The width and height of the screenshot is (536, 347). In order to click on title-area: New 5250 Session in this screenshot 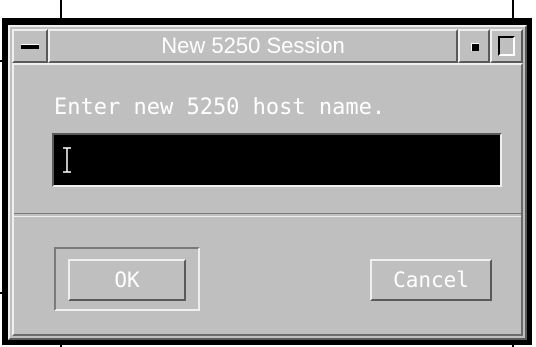, I will do `click(253, 46)`.